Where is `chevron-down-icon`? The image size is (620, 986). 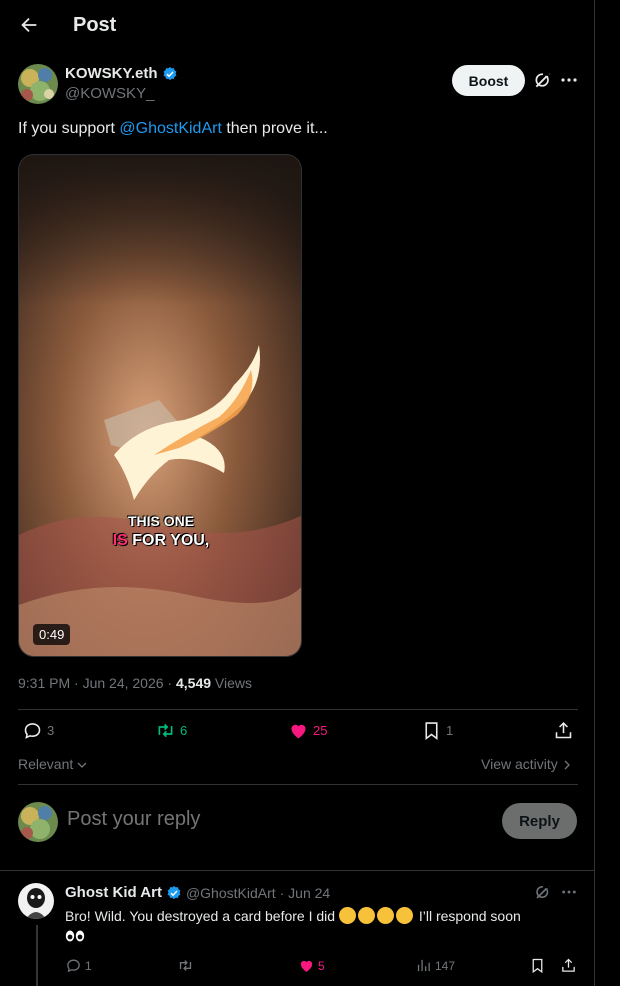
chevron-down-icon is located at coordinates (82, 765).